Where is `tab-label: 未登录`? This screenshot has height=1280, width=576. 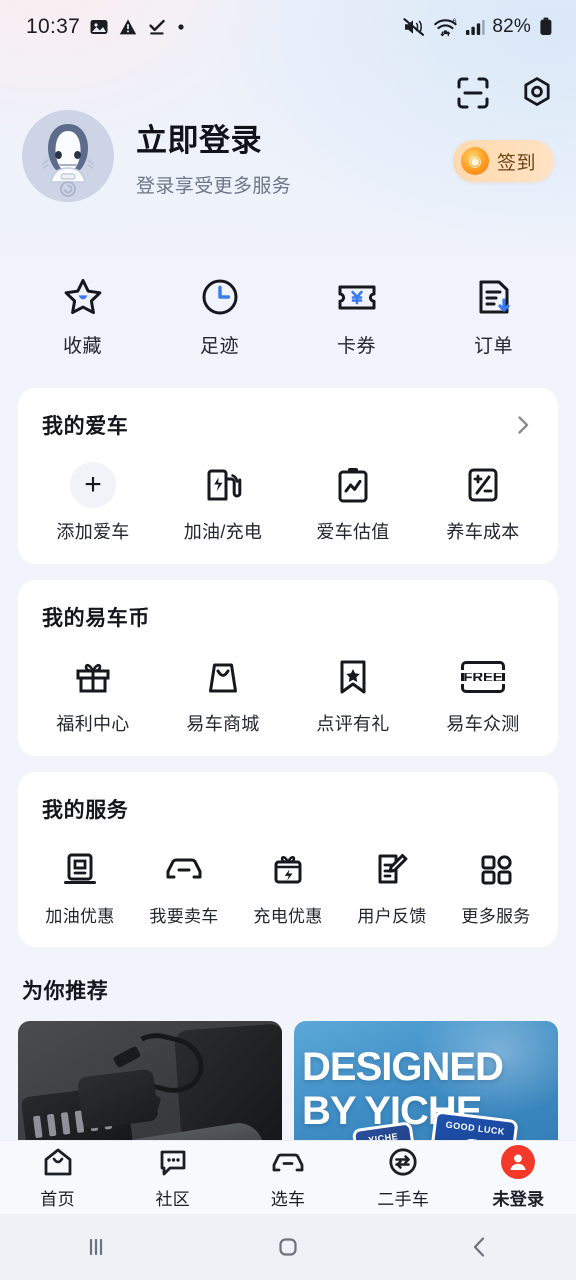 tab-label: 未登录 is located at coordinates (518, 1199).